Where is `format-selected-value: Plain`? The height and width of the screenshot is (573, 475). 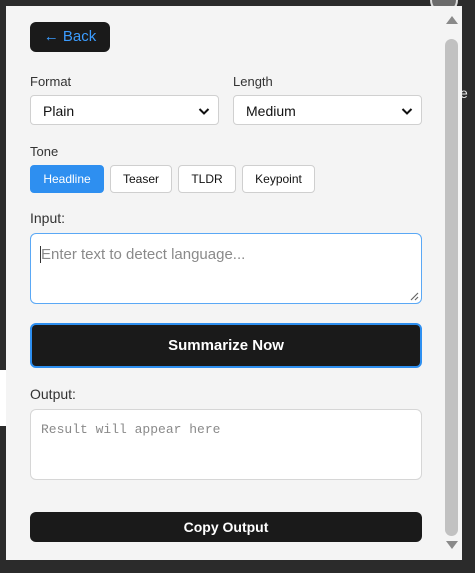 format-selected-value: Plain is located at coordinates (59, 111).